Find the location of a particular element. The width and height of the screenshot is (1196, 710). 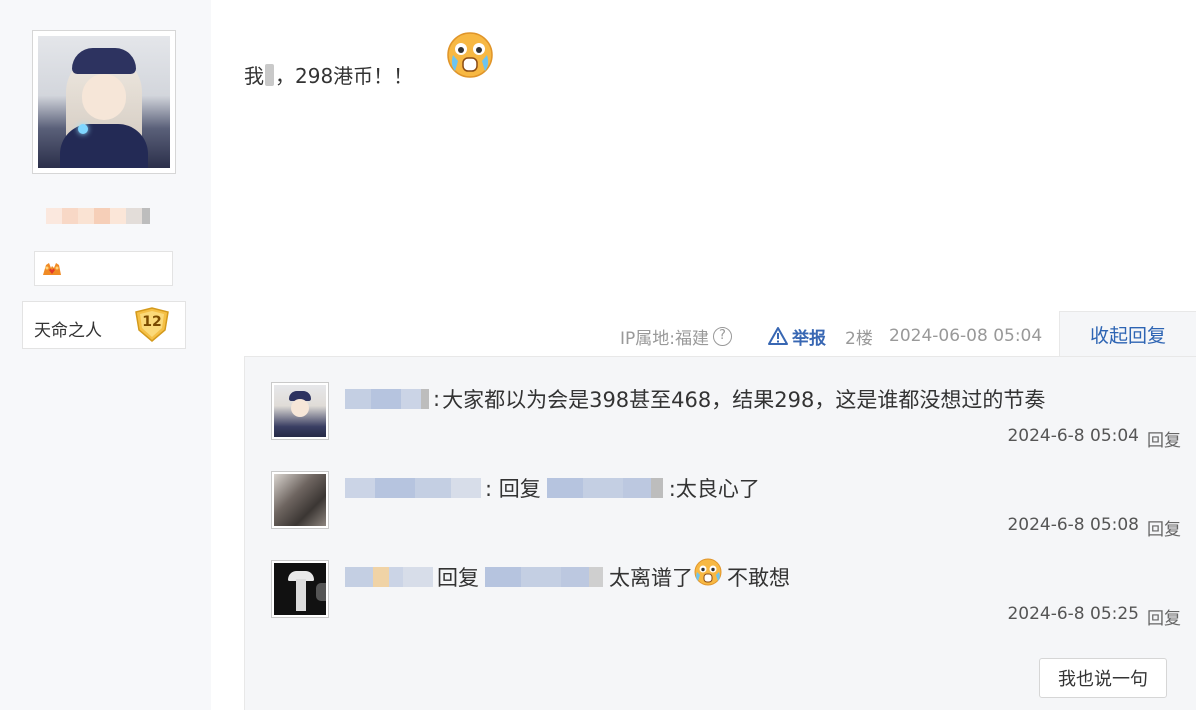

reply-meta: 2024-6-8 05:25 回复 is located at coordinates (1094, 616).